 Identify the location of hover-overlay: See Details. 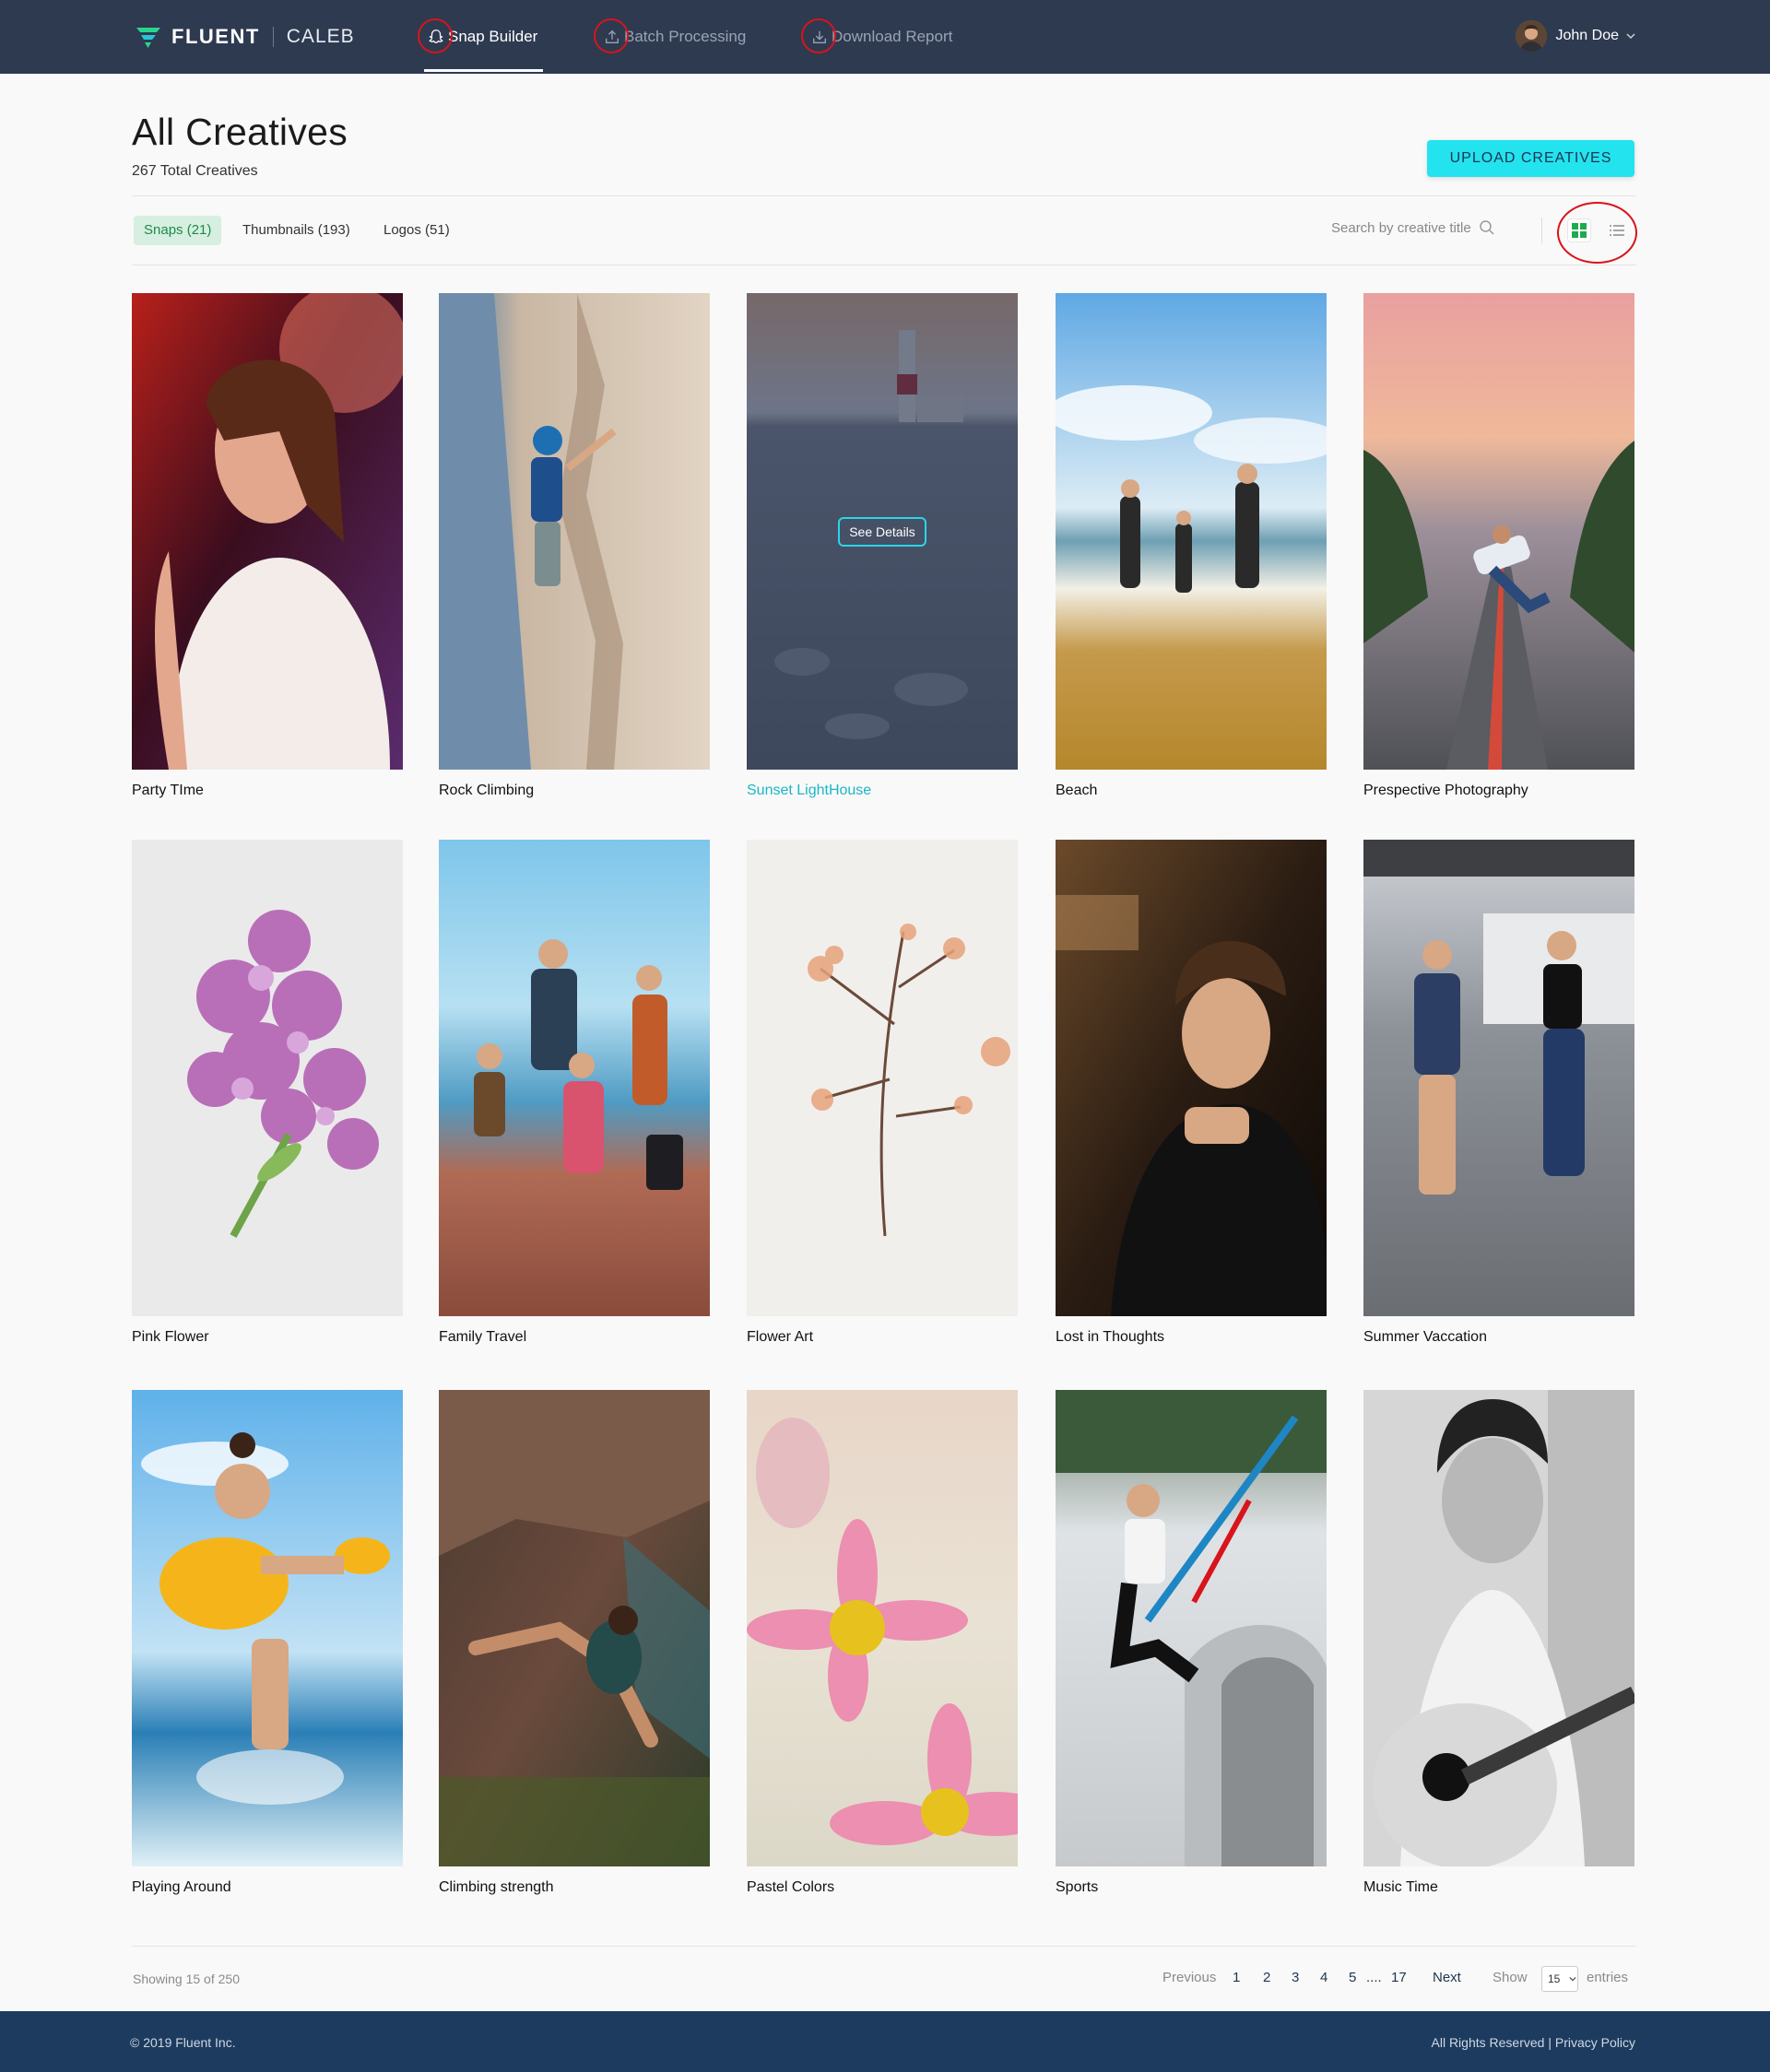
(882, 531).